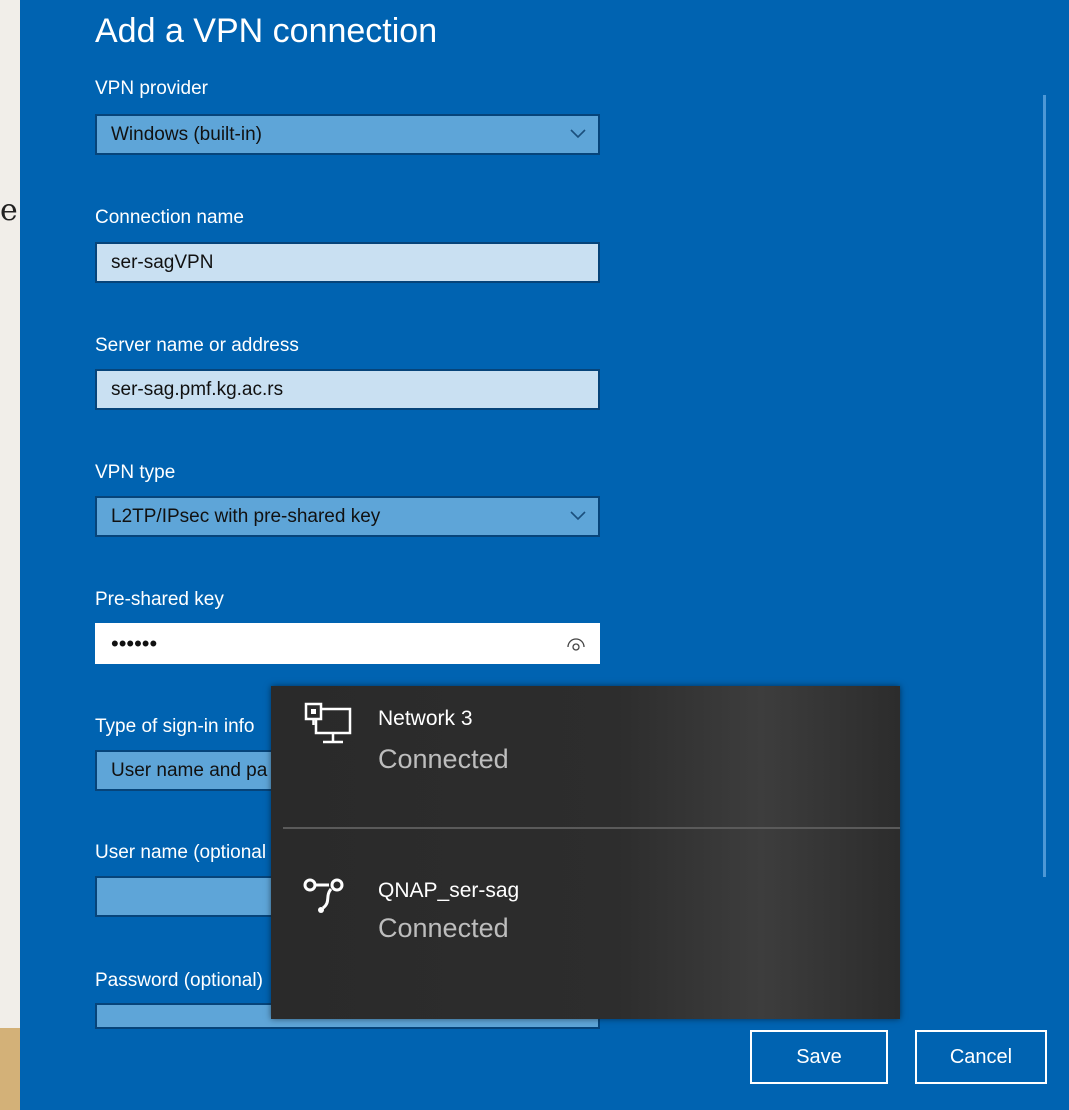 The image size is (1069, 1110). What do you see at coordinates (328, 723) in the screenshot?
I see `wired-network-icon` at bounding box center [328, 723].